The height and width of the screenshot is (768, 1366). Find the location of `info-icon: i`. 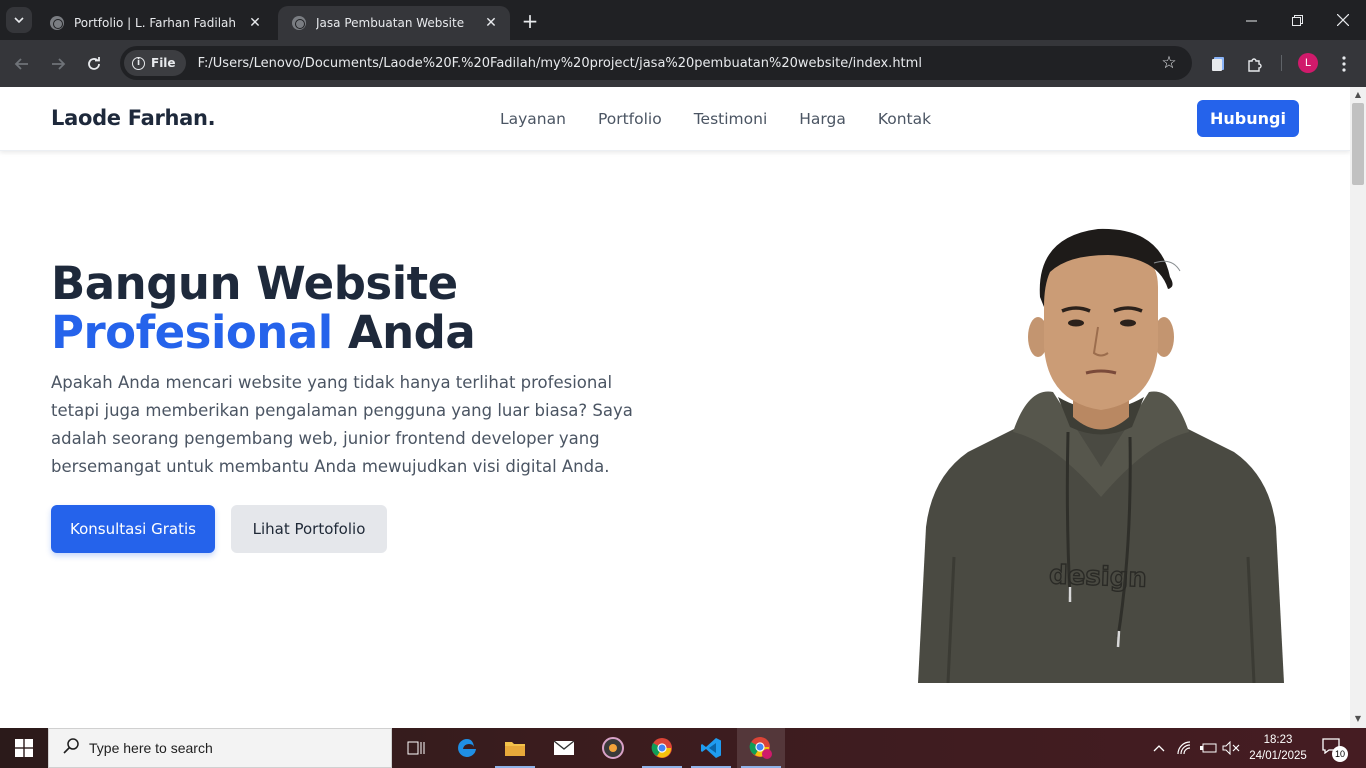

info-icon: i is located at coordinates (138, 63).